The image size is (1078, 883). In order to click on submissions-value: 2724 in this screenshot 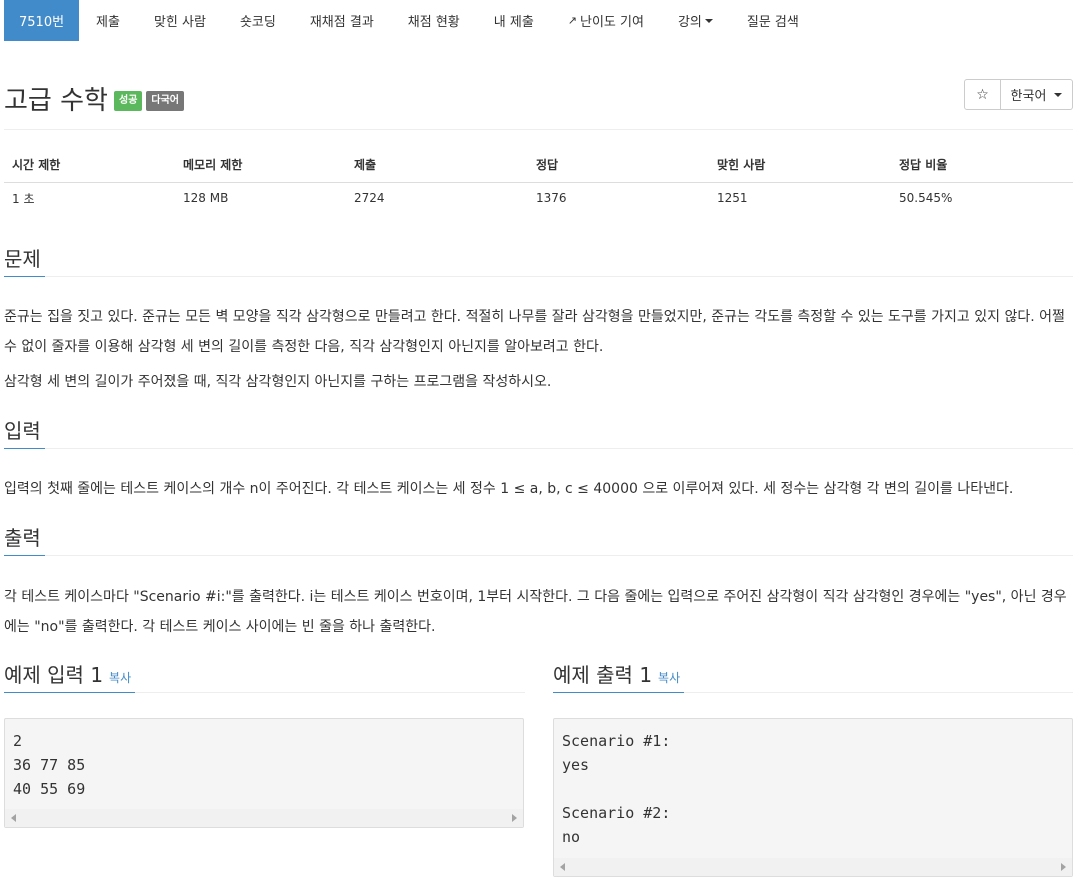, I will do `click(369, 198)`.